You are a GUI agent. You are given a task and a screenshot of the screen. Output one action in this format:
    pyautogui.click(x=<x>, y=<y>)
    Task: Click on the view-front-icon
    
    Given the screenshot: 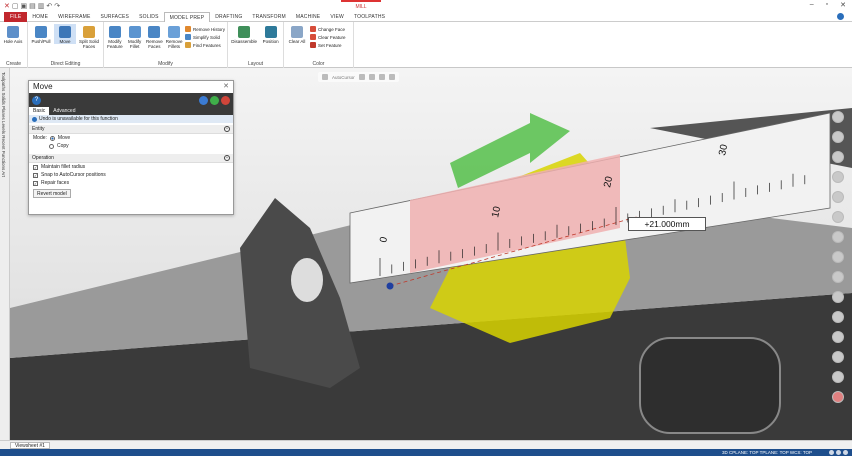 What is the action you would take?
    pyautogui.click(x=838, y=257)
    